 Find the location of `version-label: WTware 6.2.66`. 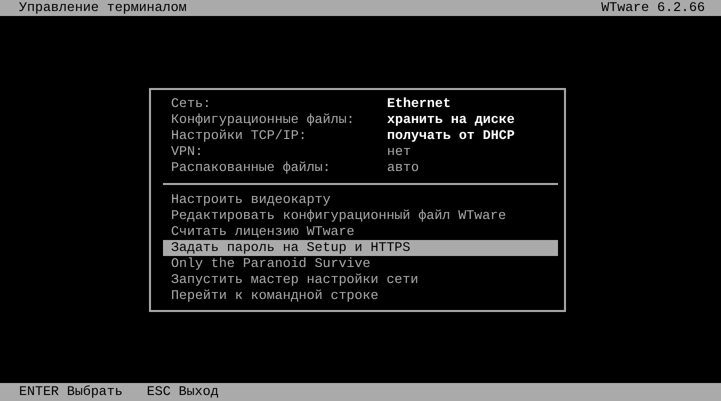

version-label: WTware 6.2.66 is located at coordinates (653, 8).